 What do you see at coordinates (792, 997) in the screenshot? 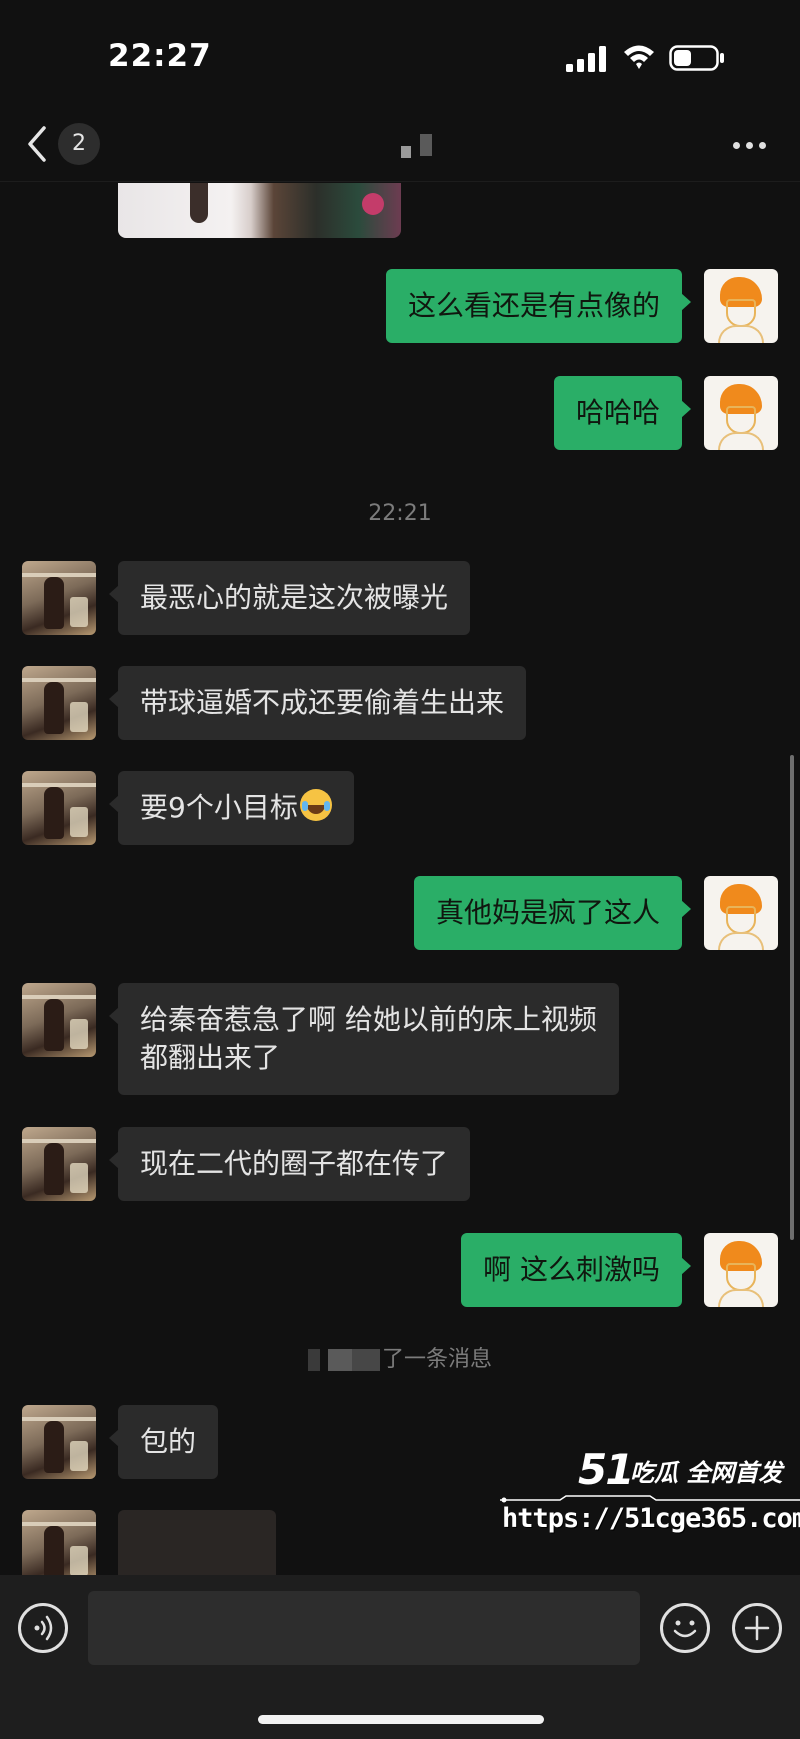
I see `chat-scrollbar` at bounding box center [792, 997].